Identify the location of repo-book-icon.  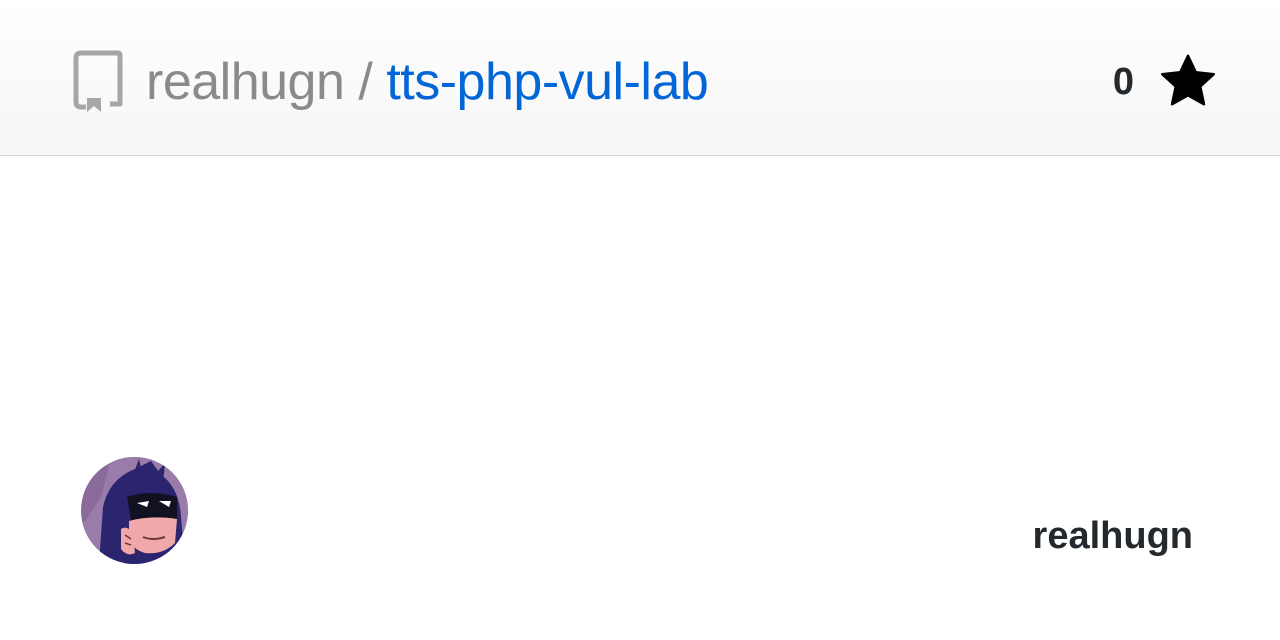
(98, 81).